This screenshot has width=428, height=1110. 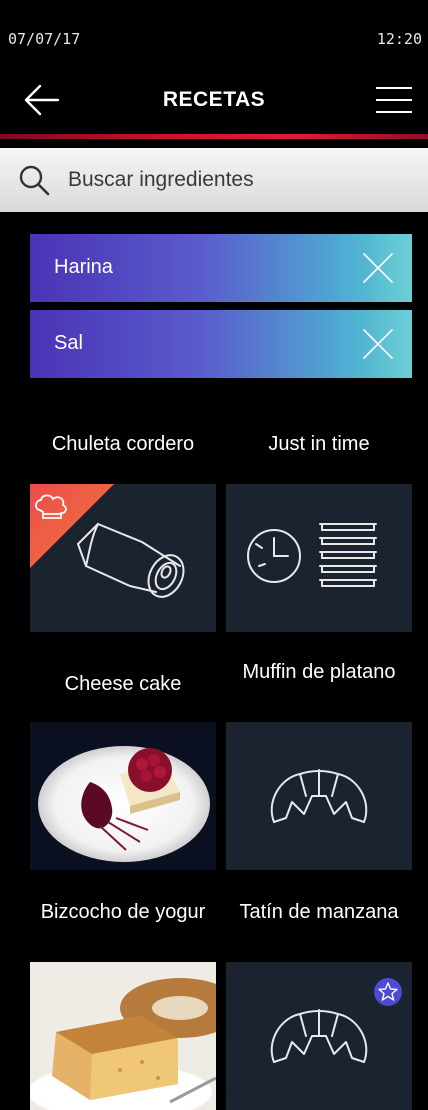 What do you see at coordinates (44, 39) in the screenshot?
I see `status-date: 07/07/17` at bounding box center [44, 39].